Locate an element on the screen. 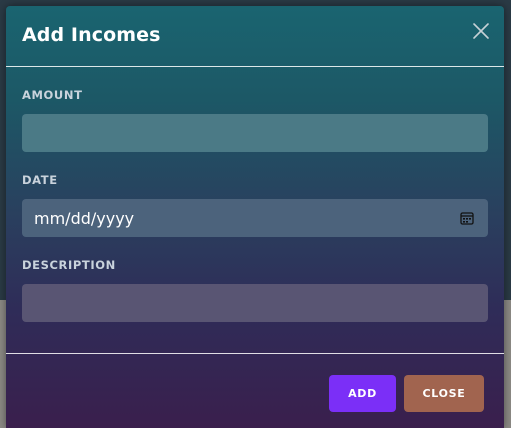  add-button: ADD is located at coordinates (362, 393).